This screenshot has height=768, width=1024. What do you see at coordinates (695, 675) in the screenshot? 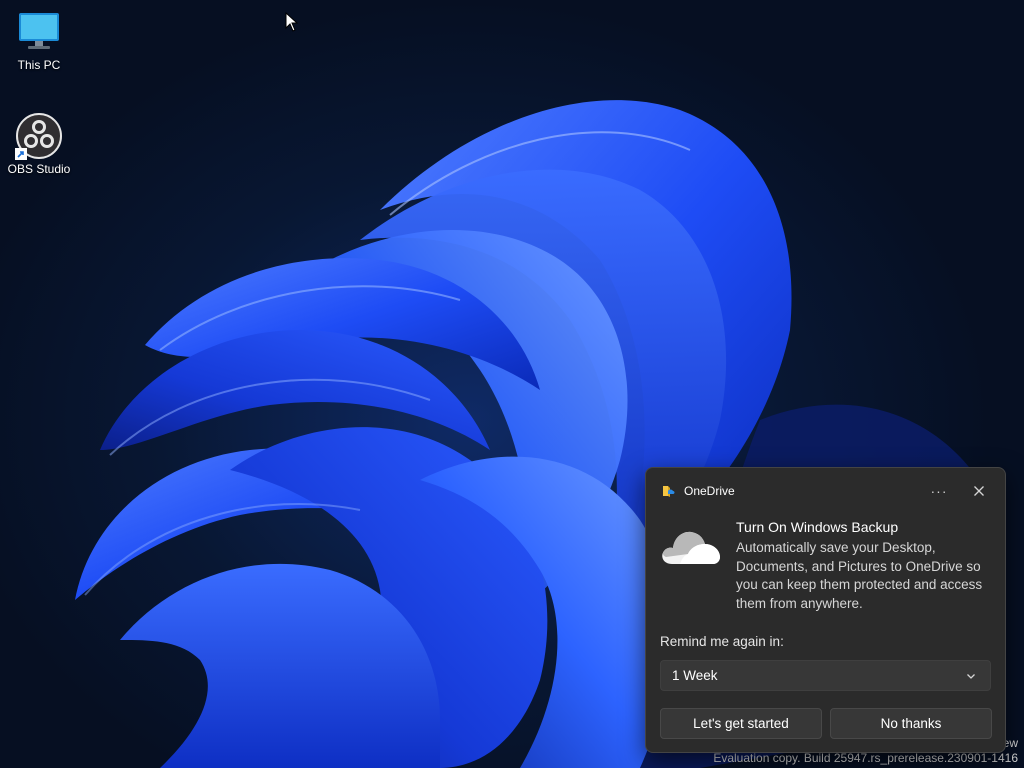
I see `remind-interval-value: 1 Week` at bounding box center [695, 675].